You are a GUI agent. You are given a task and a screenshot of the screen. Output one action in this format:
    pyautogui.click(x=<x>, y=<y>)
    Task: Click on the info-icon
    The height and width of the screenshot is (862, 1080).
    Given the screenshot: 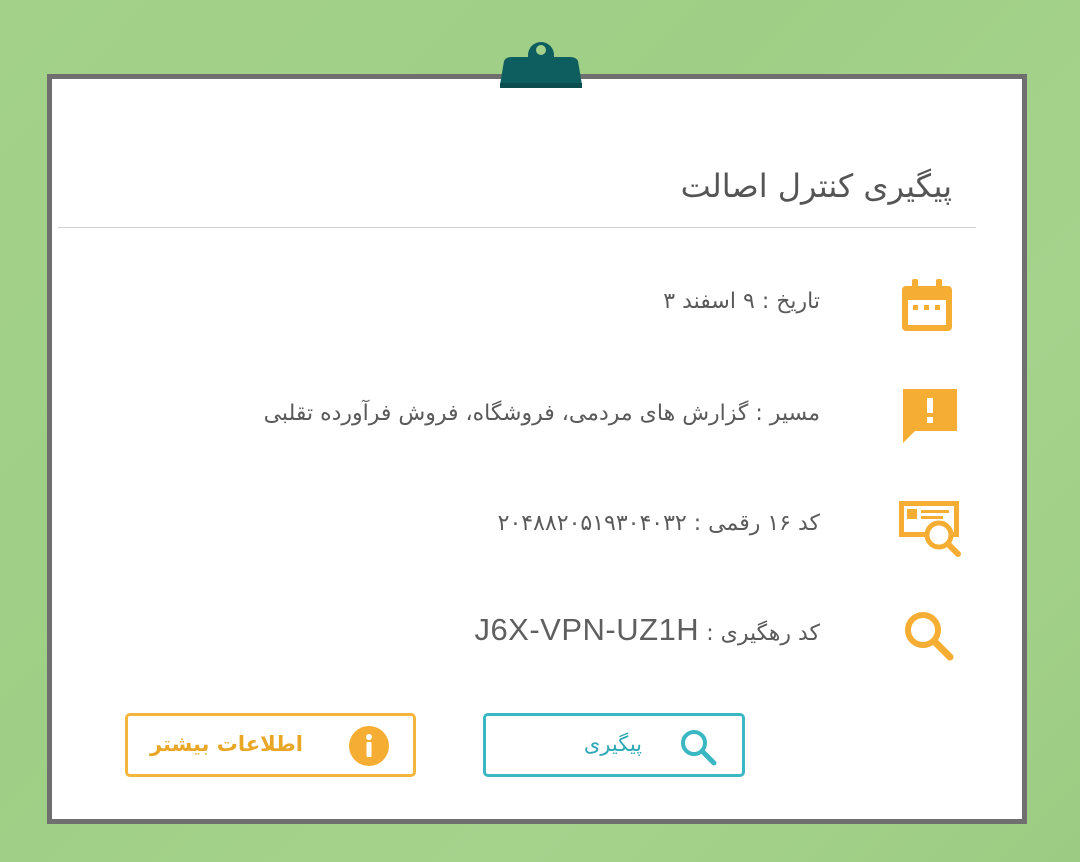 What is the action you would take?
    pyautogui.click(x=369, y=748)
    